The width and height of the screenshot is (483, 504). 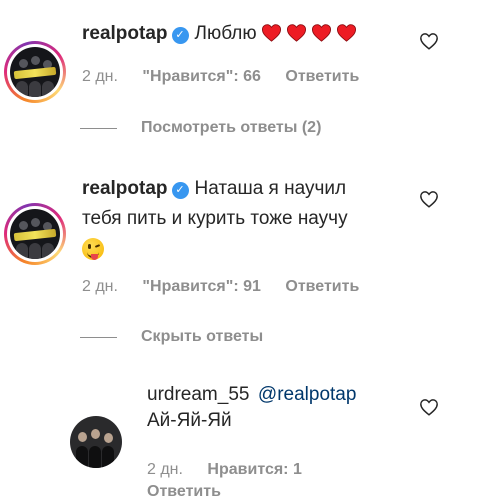 I want to click on reply-text: Ай-Яй-Яй, so click(x=189, y=420).